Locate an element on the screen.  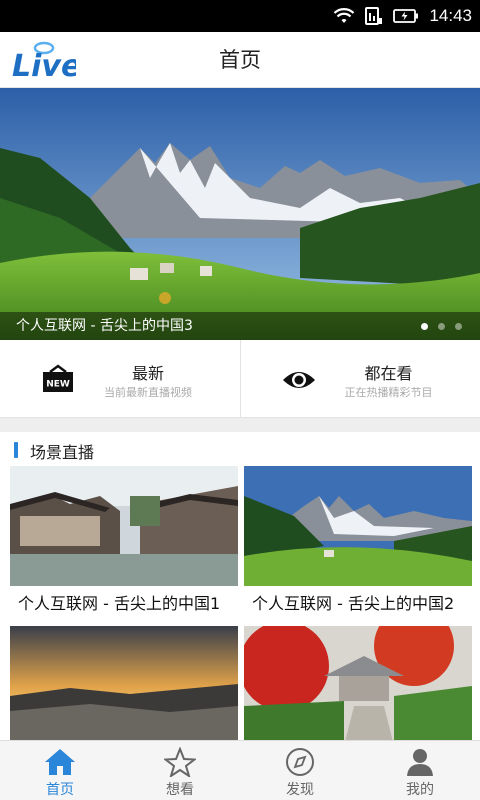
pager-dots is located at coordinates (441, 326).